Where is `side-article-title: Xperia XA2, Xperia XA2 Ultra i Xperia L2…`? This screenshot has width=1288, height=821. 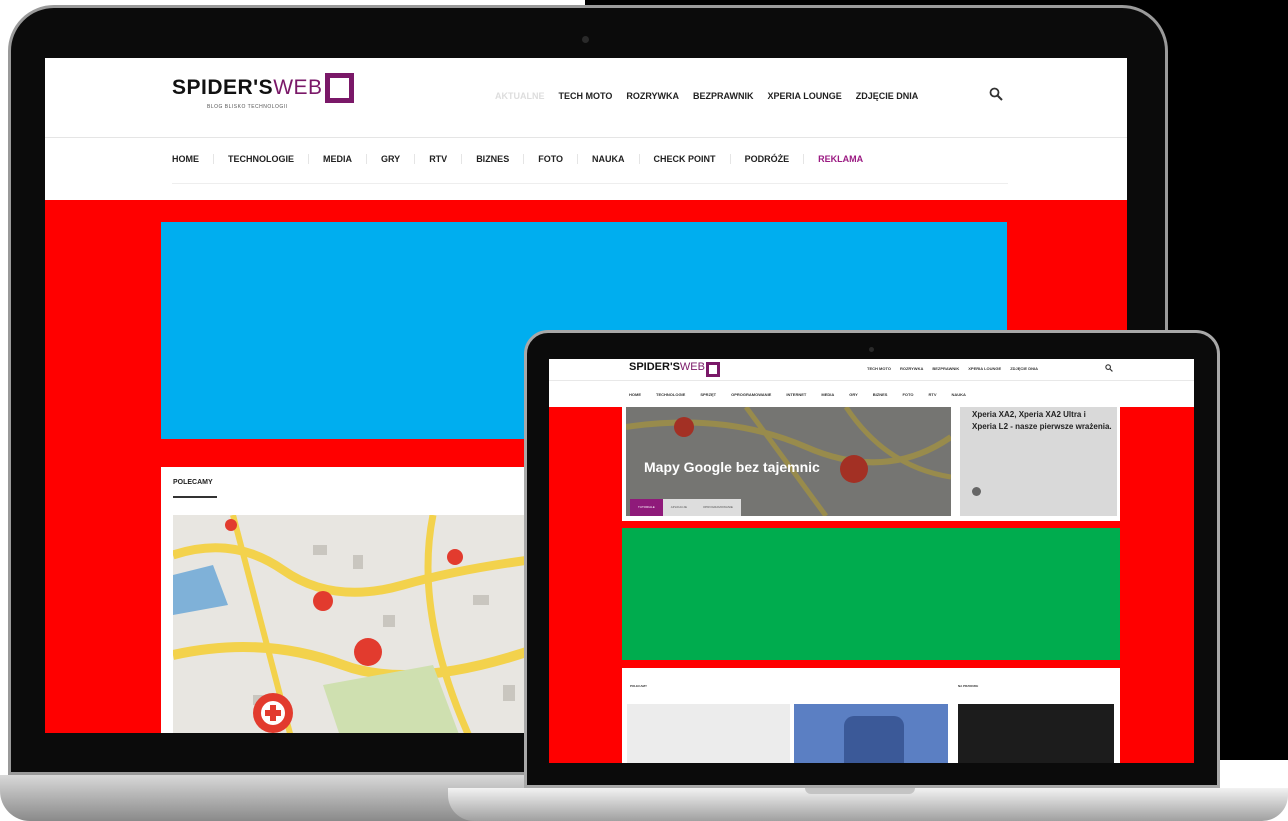 side-article-title: Xperia XA2, Xperia XA2 Ultra i Xperia L2… is located at coordinates (1042, 421).